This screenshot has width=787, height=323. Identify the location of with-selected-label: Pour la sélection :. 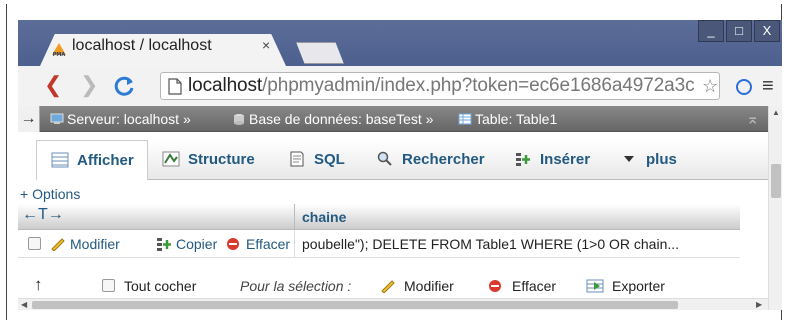
(296, 286).